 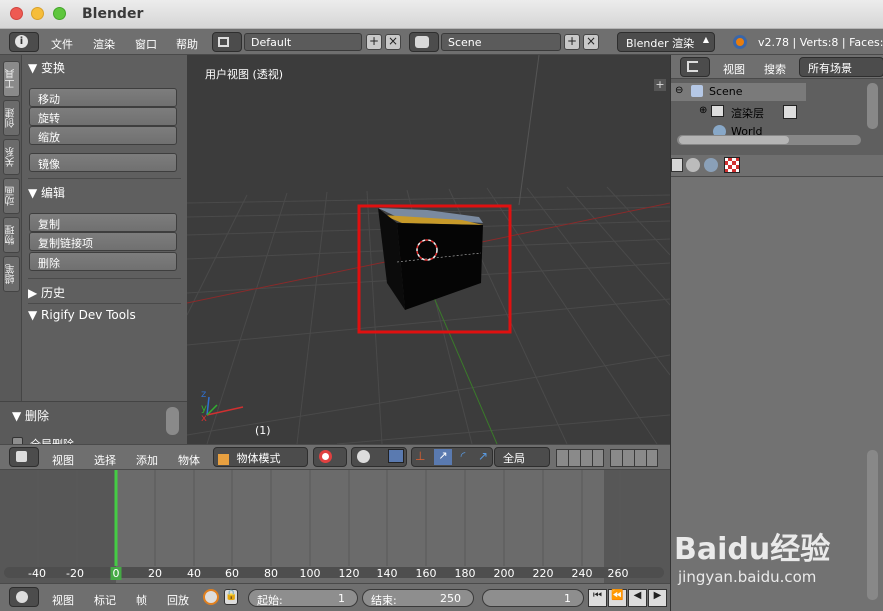 What do you see at coordinates (572, 42) in the screenshot?
I see `add-scene-button: +` at bounding box center [572, 42].